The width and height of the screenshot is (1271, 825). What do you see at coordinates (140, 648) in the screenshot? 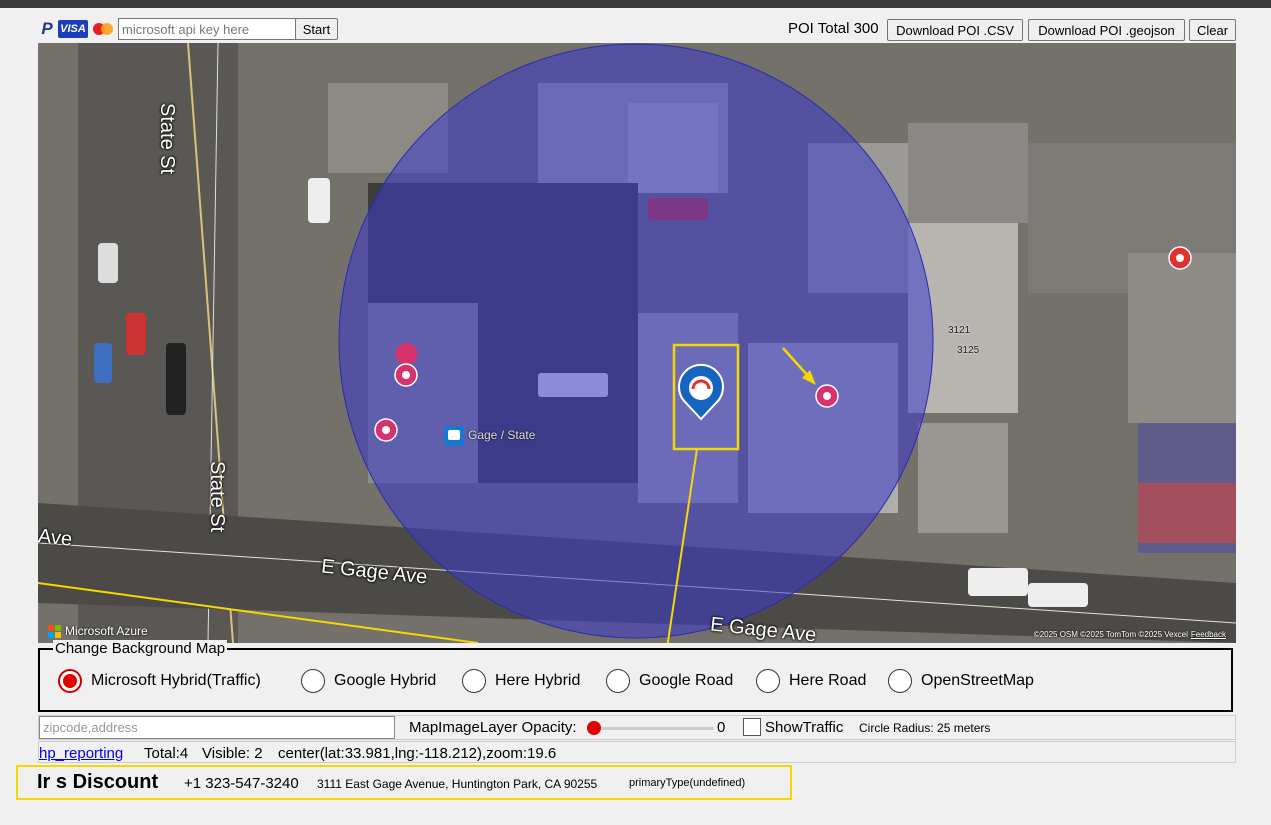
I see `background-map-legend: Change Background Map` at bounding box center [140, 648].